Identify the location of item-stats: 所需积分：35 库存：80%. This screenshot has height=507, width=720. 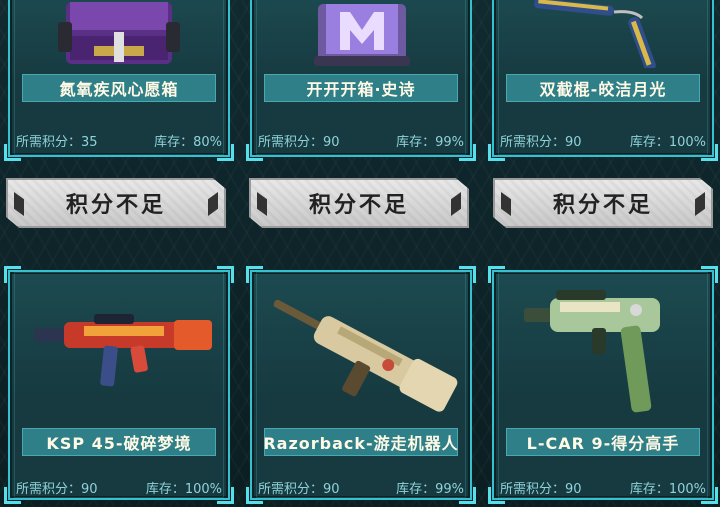
(119, 140).